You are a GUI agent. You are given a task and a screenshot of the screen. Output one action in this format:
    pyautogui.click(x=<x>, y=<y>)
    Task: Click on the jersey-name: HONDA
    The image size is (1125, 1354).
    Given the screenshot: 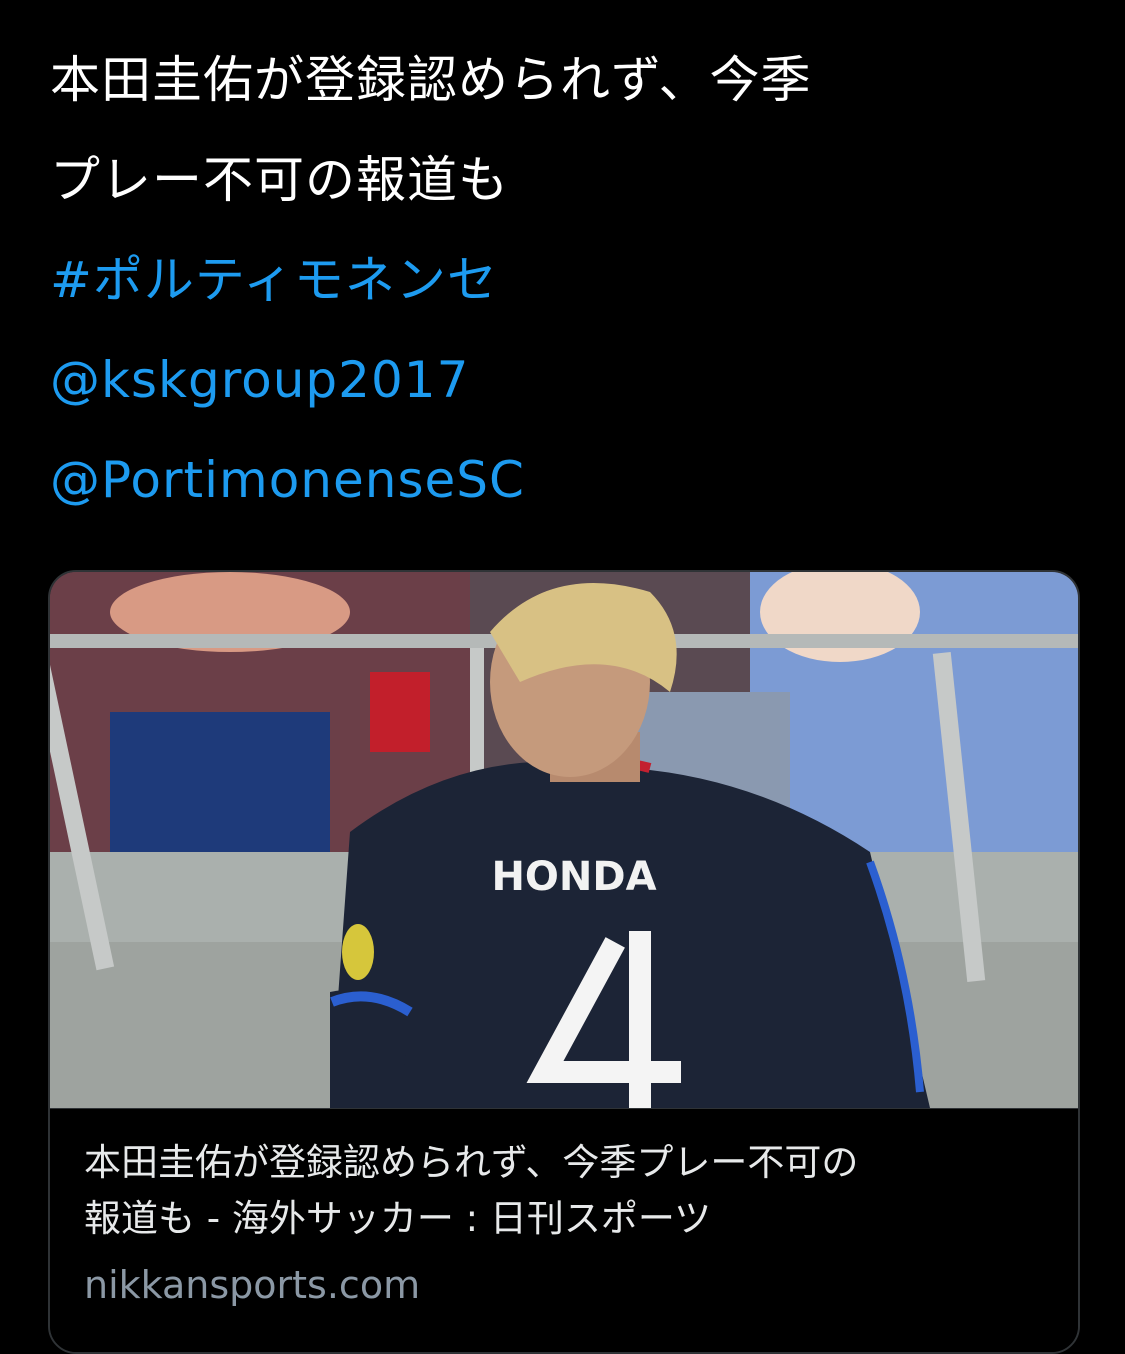 What is the action you would take?
    pyautogui.click(x=573, y=877)
    